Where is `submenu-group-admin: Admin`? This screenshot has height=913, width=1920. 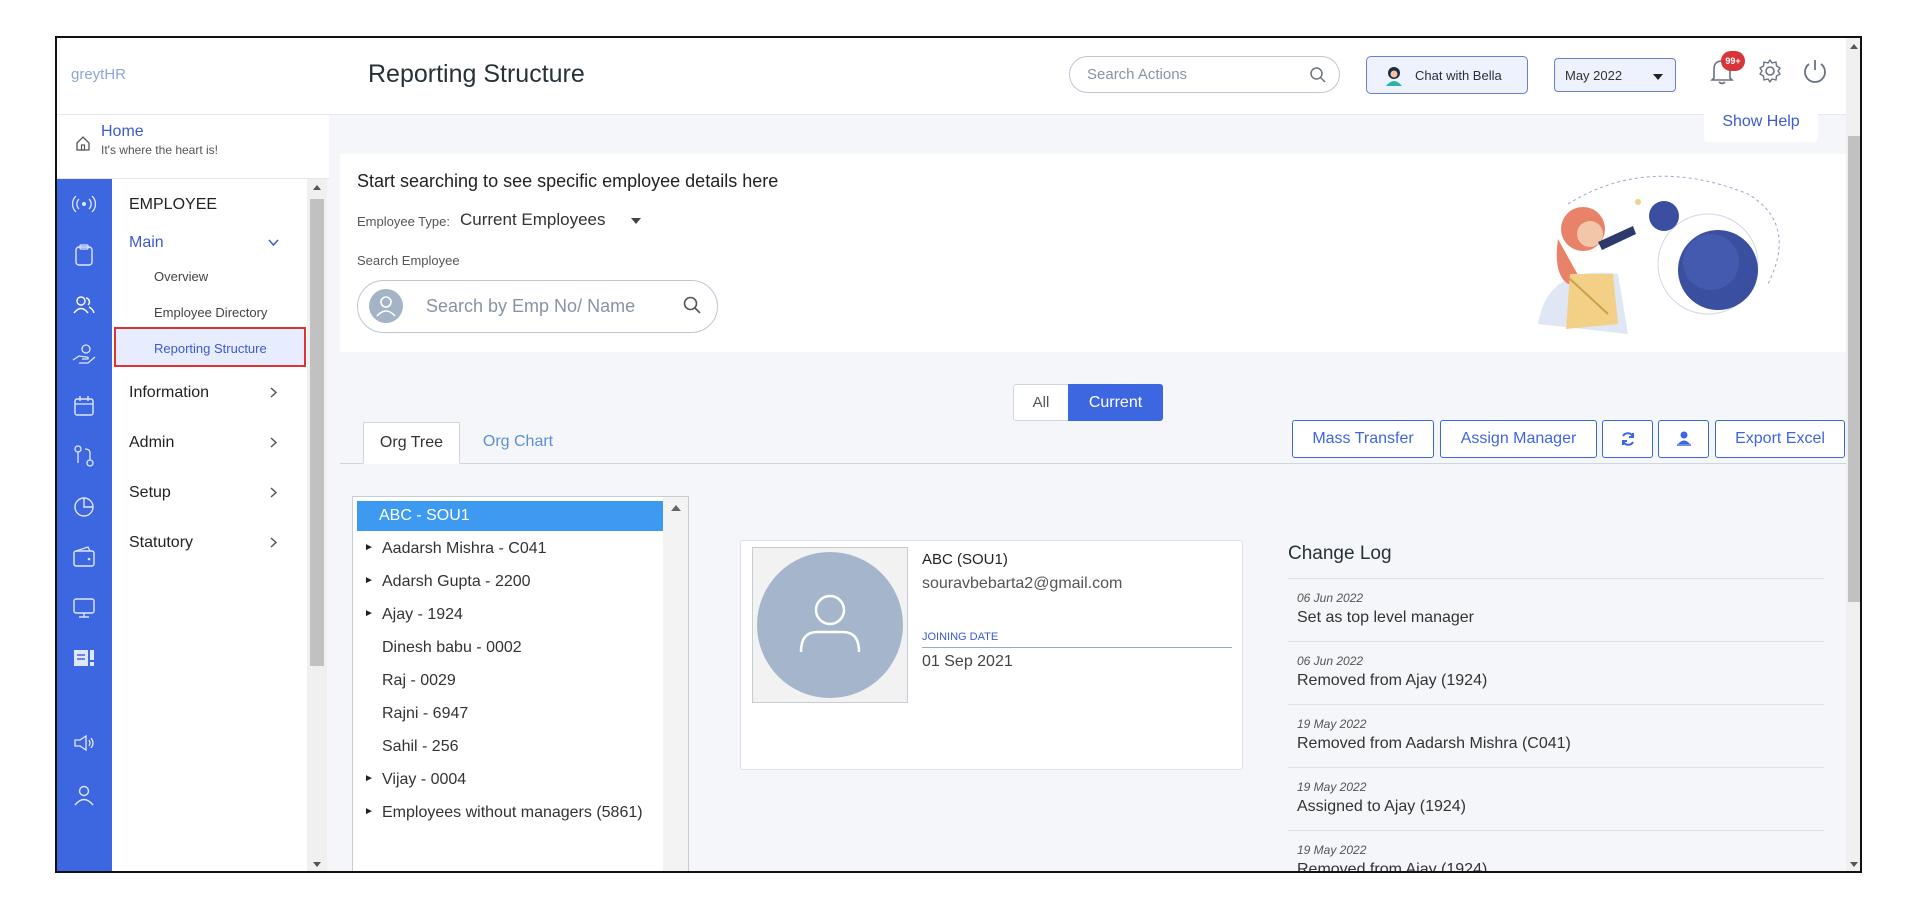
submenu-group-admin: Admin is located at coordinates (203, 443).